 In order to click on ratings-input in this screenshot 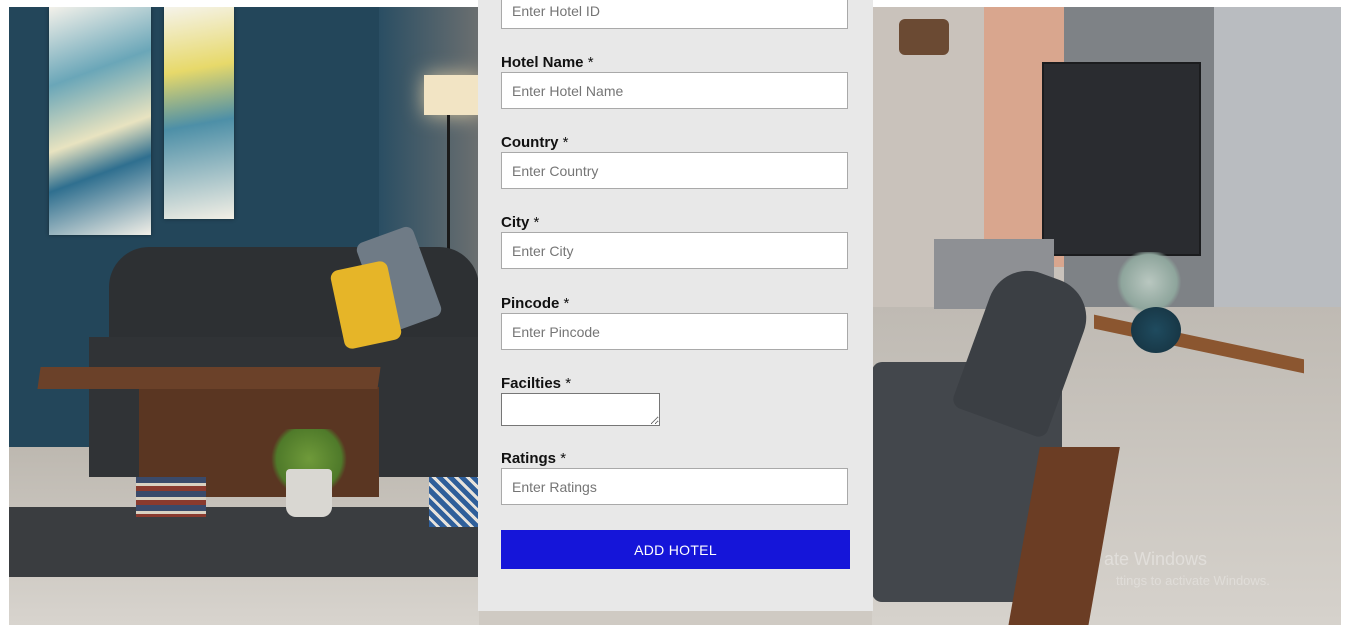, I will do `click(674, 486)`.